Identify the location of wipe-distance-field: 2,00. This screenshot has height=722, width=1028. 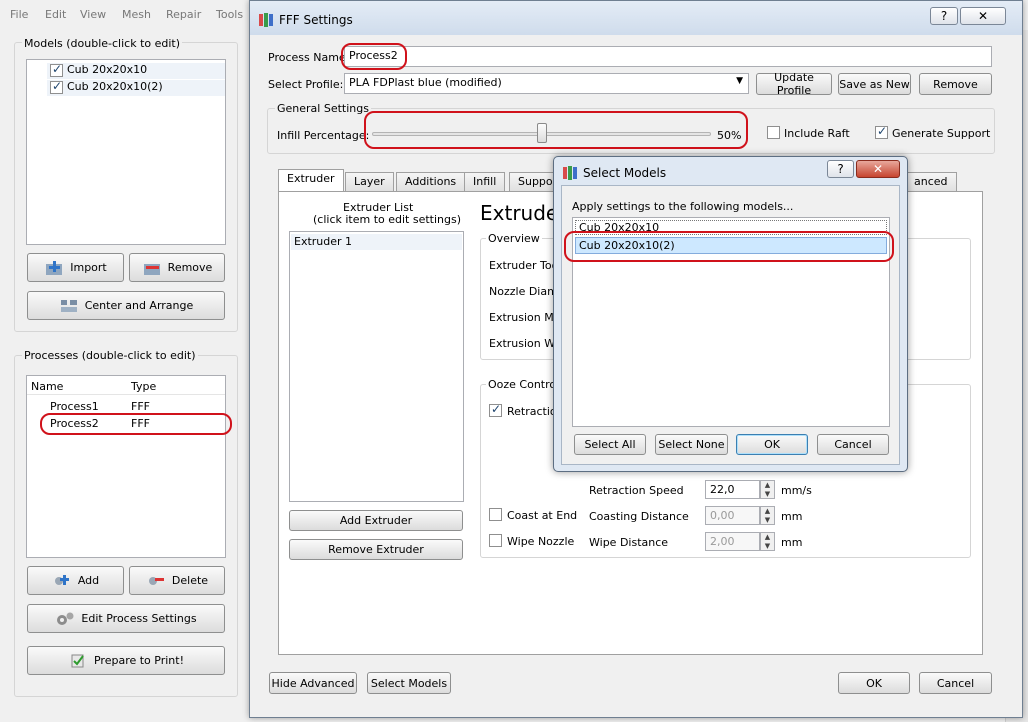
(732, 541).